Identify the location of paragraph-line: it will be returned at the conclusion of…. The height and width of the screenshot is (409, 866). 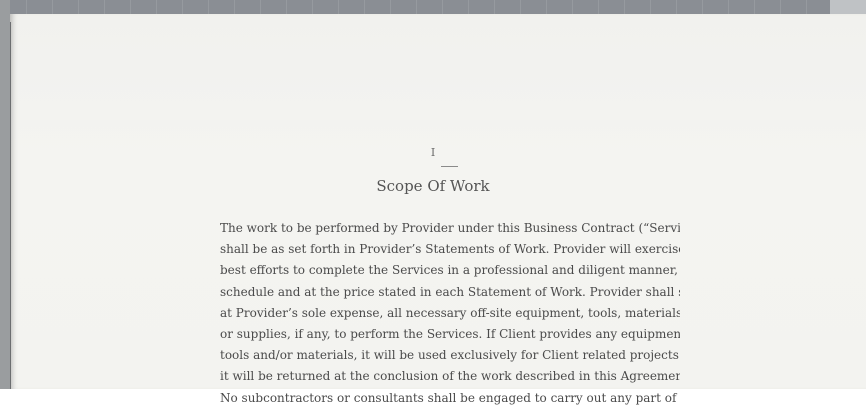
(450, 376).